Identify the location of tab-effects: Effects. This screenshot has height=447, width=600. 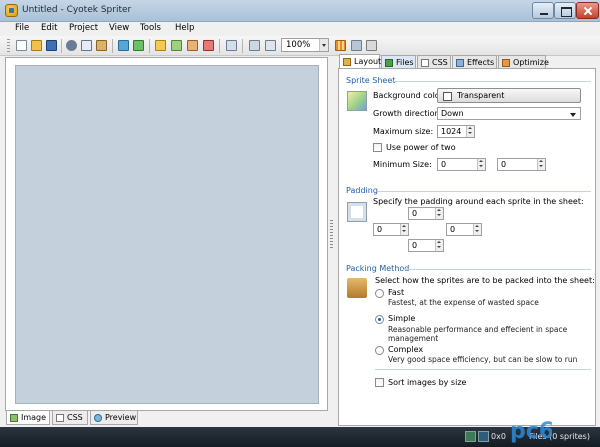
(474, 62).